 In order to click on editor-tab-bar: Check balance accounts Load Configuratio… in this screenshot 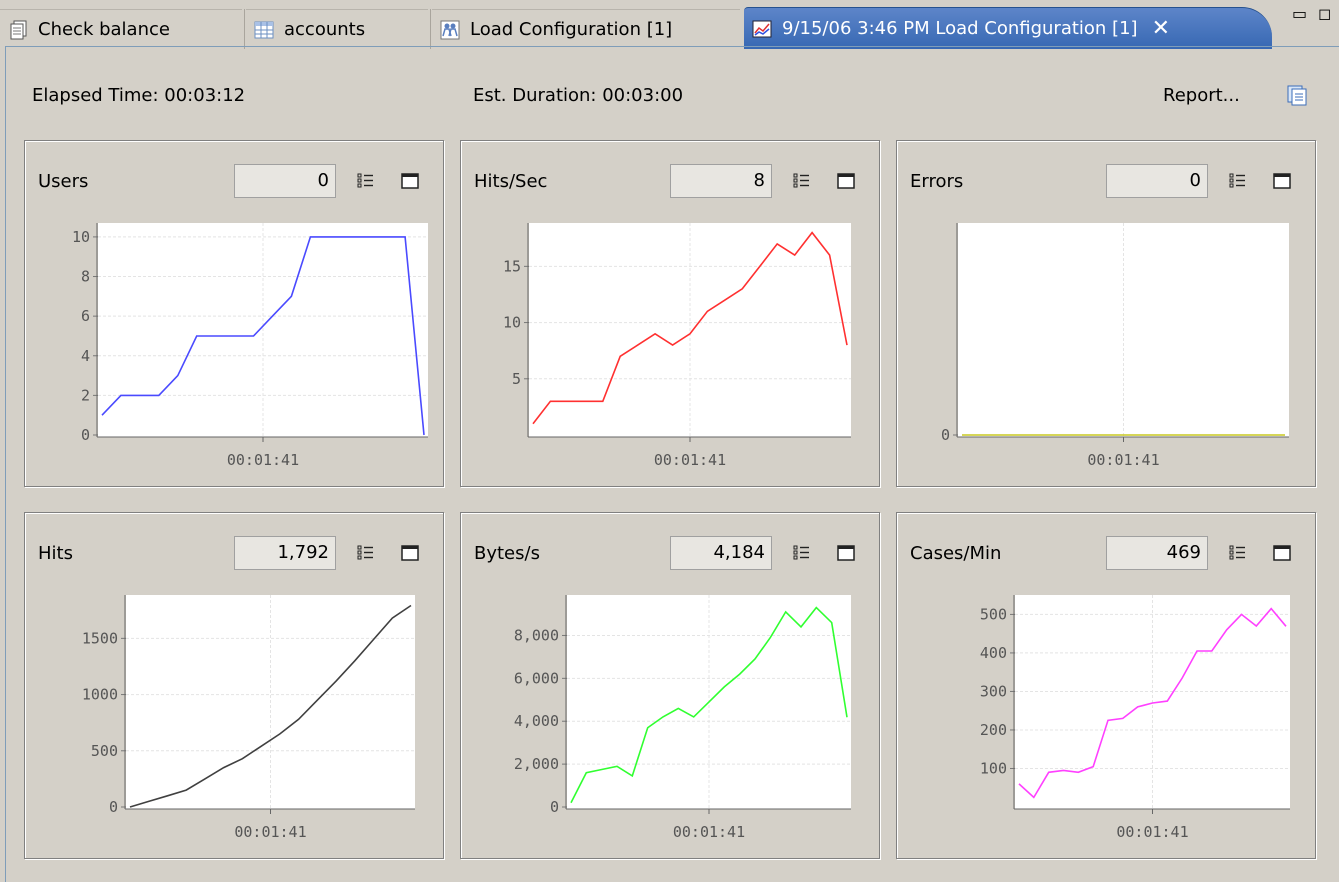, I will do `click(669, 24)`.